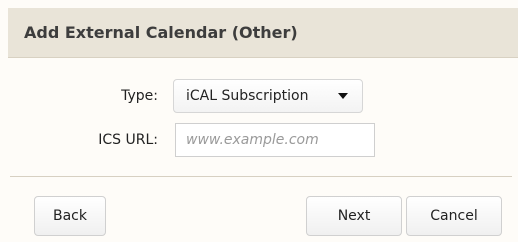  I want to click on ics-url-field: www.example.com, so click(275, 140).